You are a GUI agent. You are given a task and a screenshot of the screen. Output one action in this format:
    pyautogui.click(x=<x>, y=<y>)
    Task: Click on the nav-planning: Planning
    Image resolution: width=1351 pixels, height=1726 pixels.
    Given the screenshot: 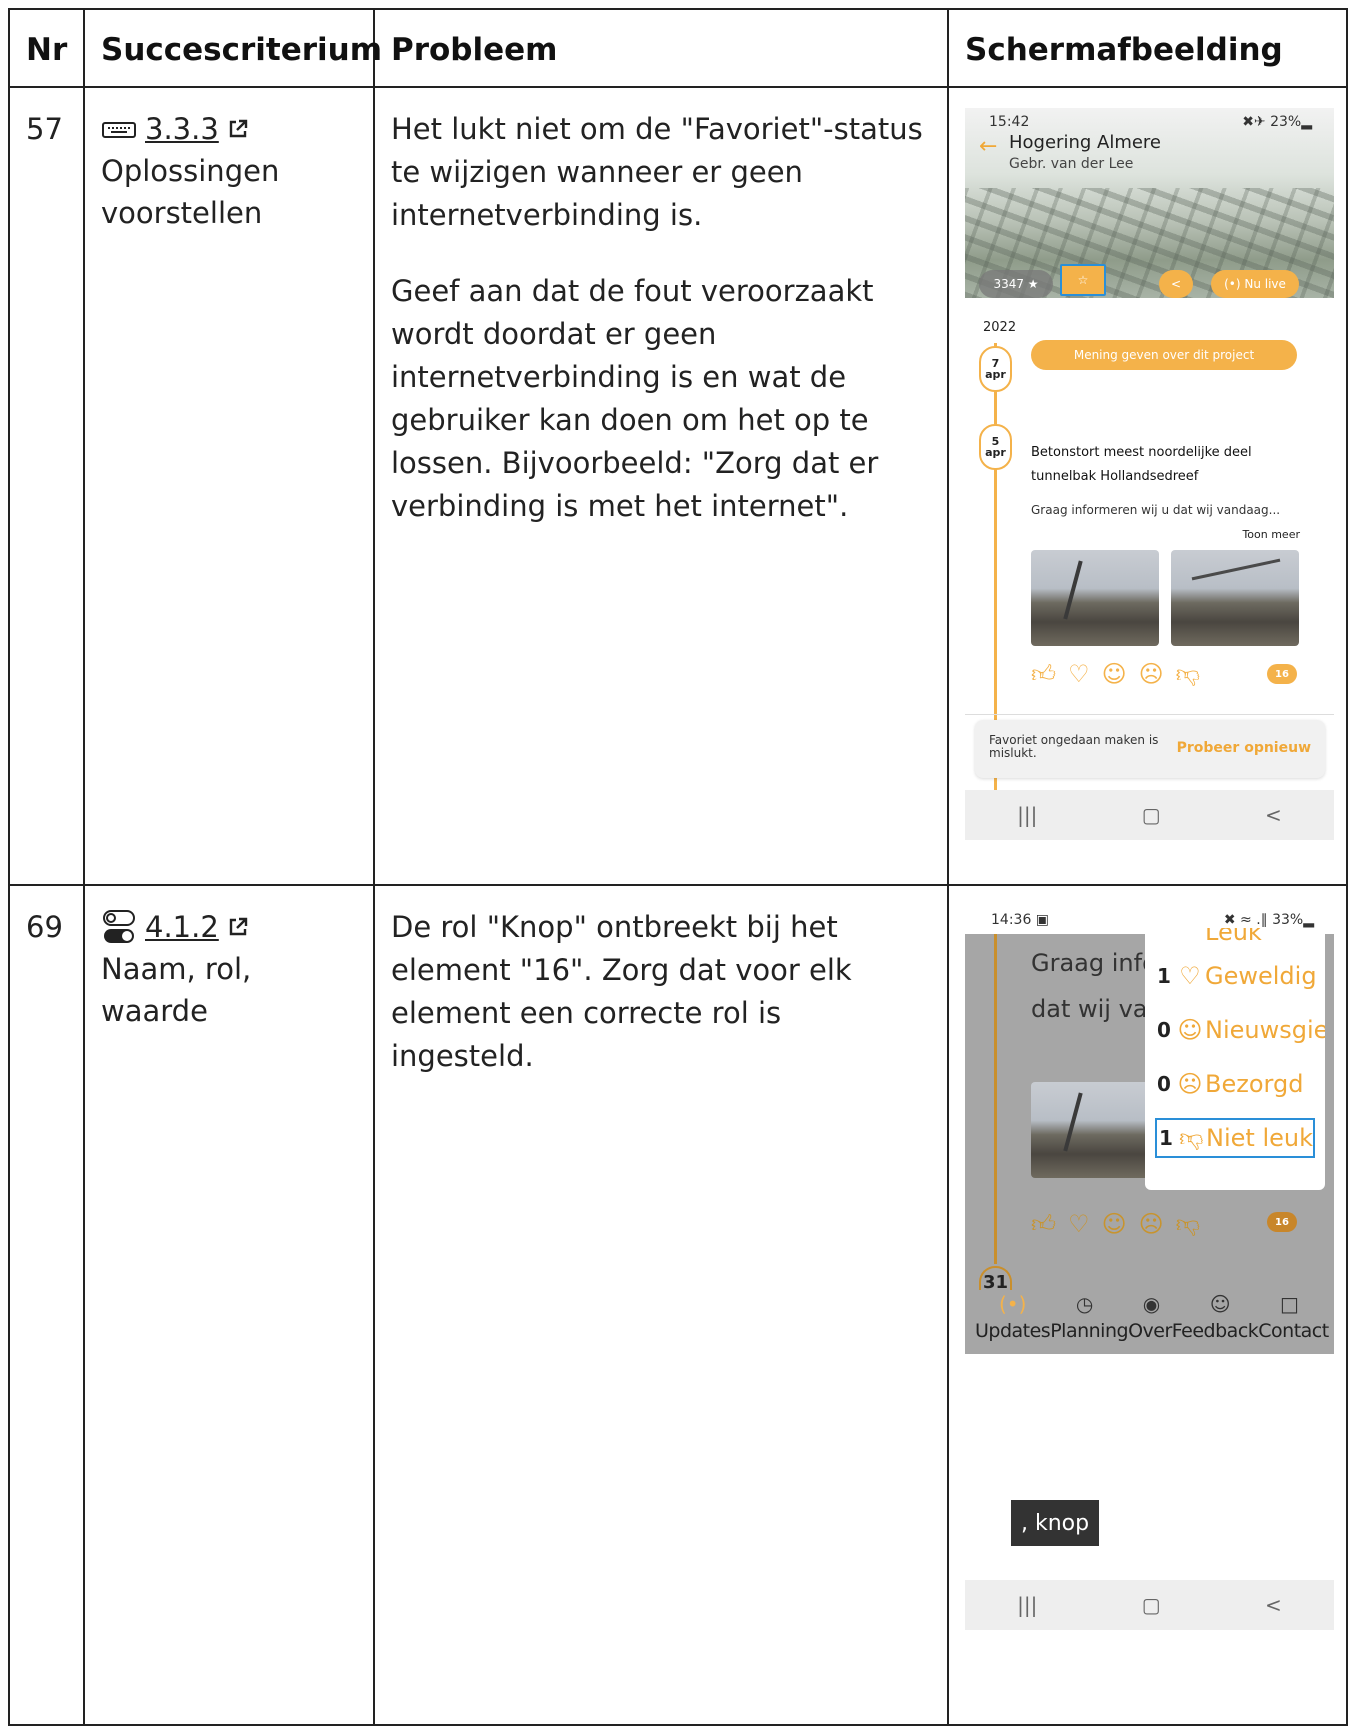 What is the action you would take?
    pyautogui.click(x=1089, y=1331)
    